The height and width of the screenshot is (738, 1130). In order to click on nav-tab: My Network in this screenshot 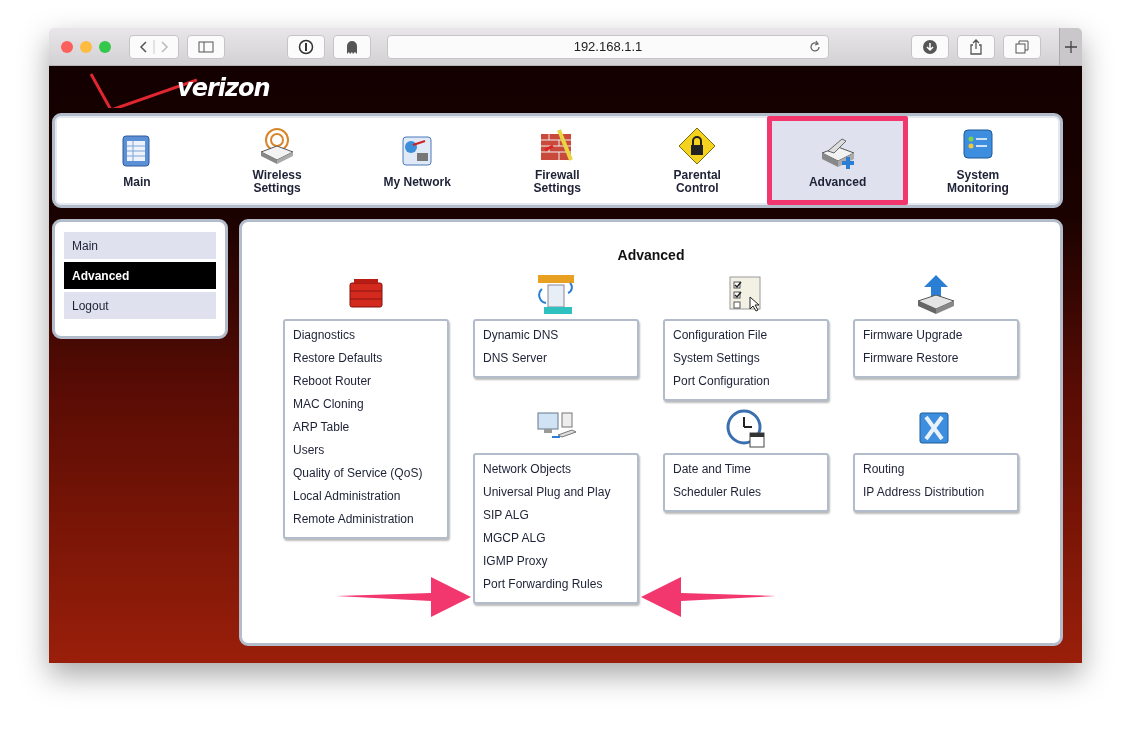, I will do `click(417, 160)`.